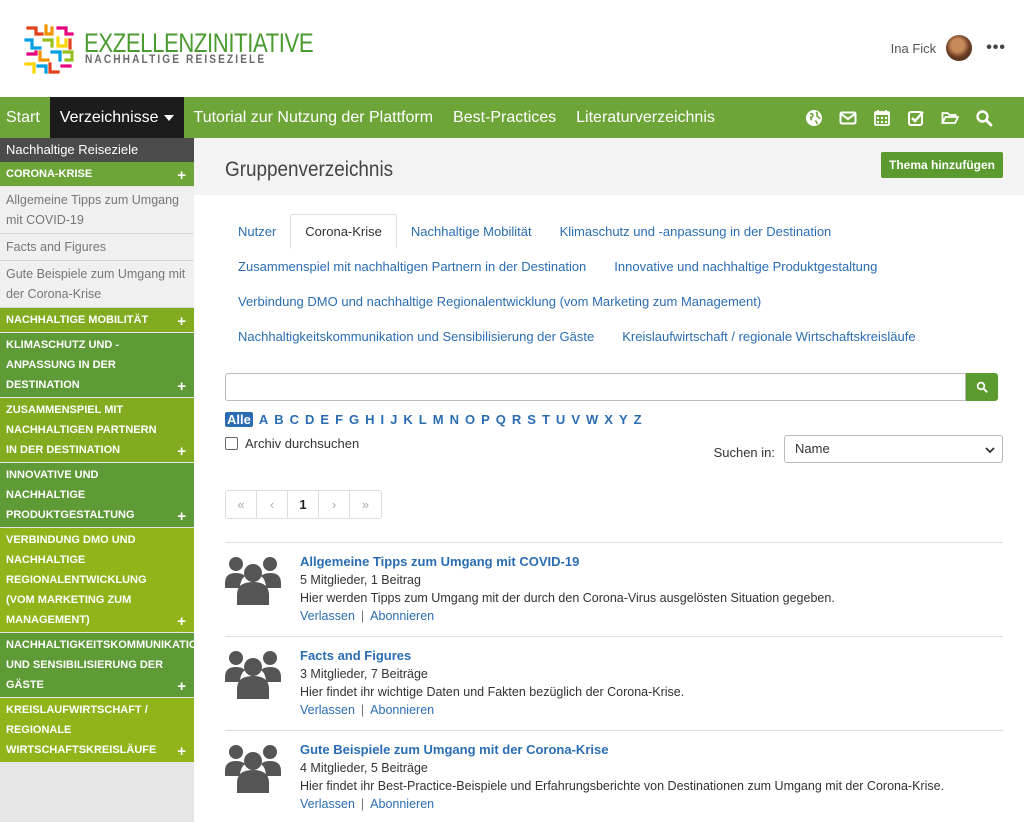 The image size is (1024, 822). What do you see at coordinates (354, 419) in the screenshot?
I see `letter-filter-g: G` at bounding box center [354, 419].